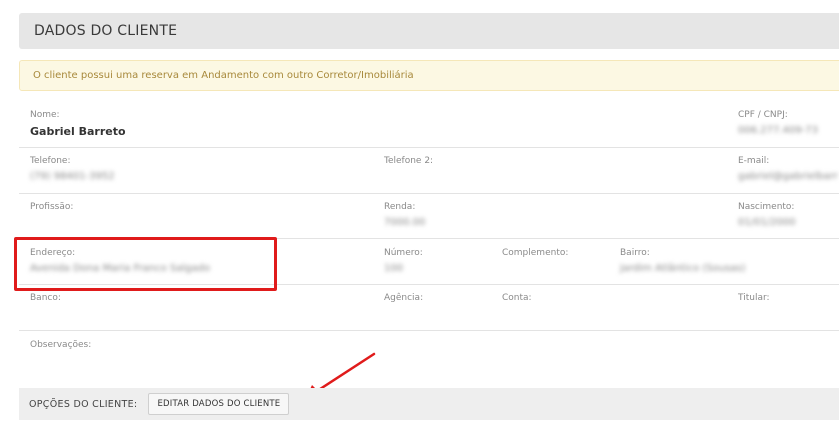 This screenshot has height=447, width=839. Describe the element at coordinates (45, 115) in the screenshot. I see `label-nome: Nome:` at that location.